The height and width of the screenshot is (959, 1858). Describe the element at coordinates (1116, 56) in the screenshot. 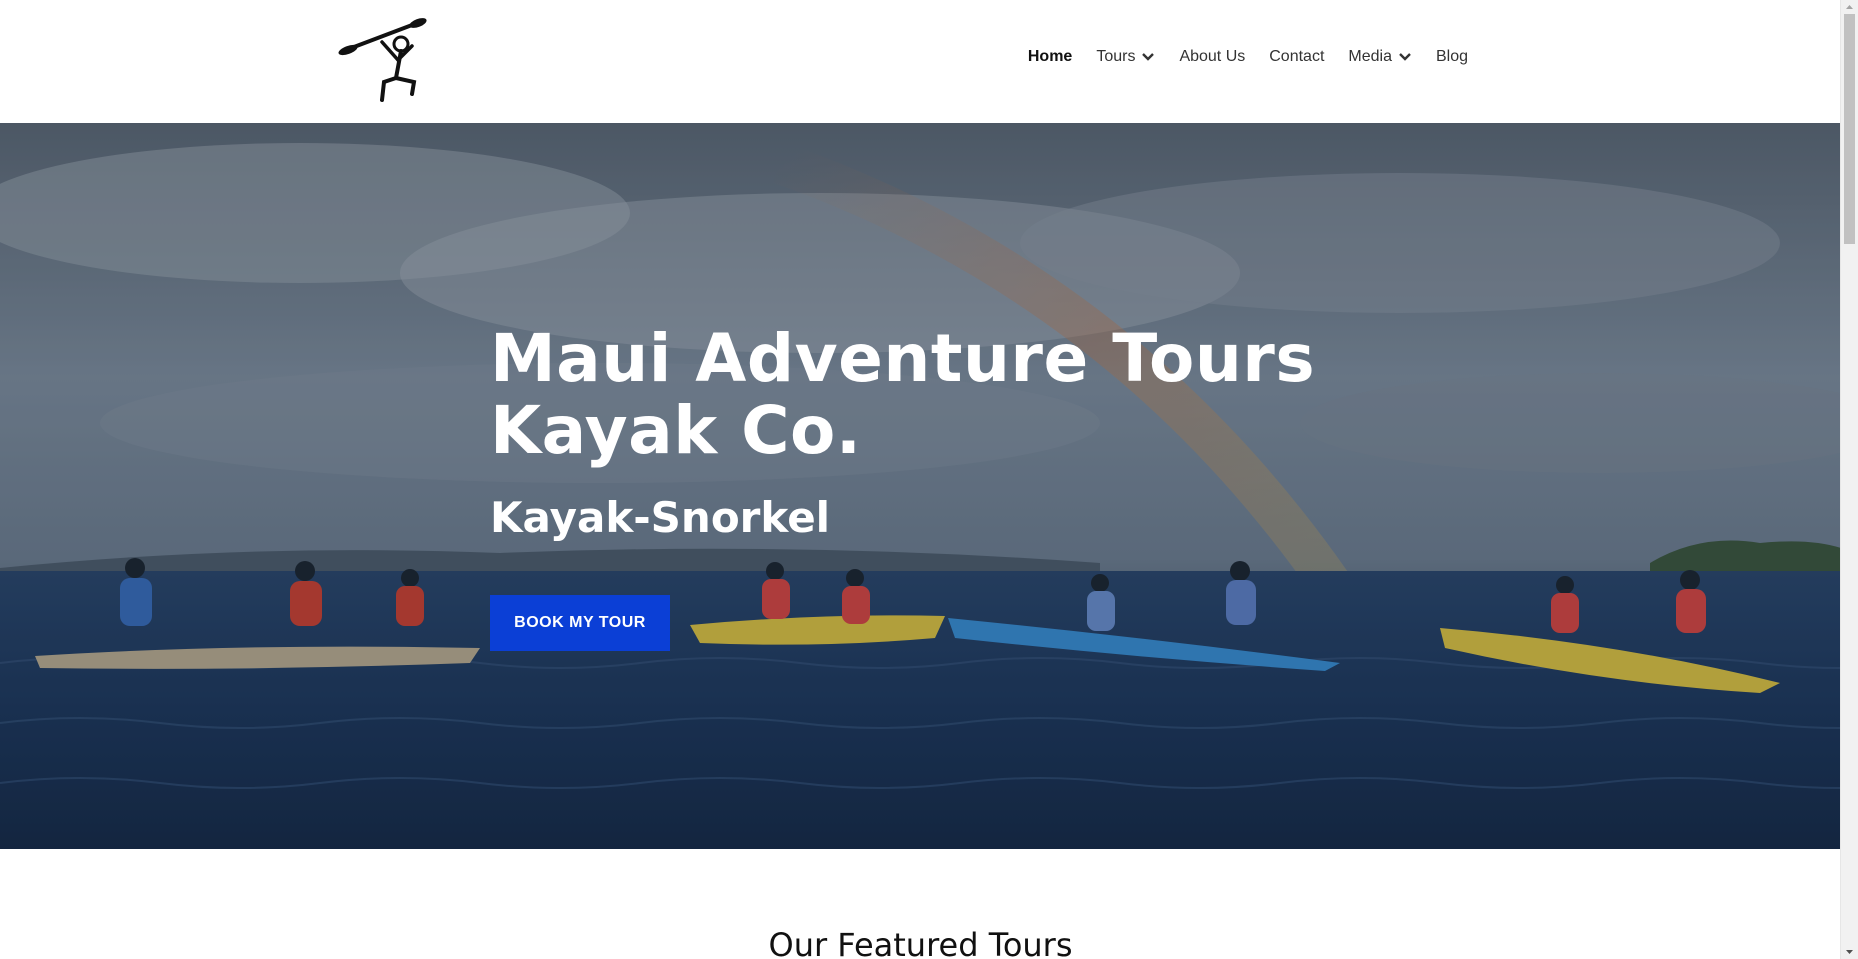

I see `nav-item-label: Tours` at that location.